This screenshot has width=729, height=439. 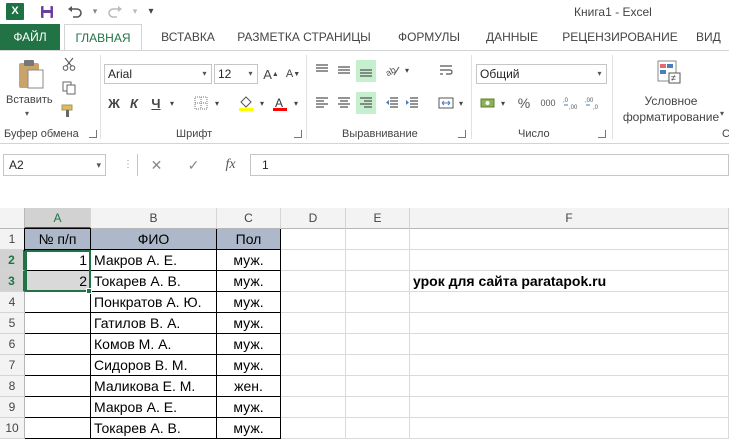 I want to click on cell-c6: муж., so click(x=249, y=344).